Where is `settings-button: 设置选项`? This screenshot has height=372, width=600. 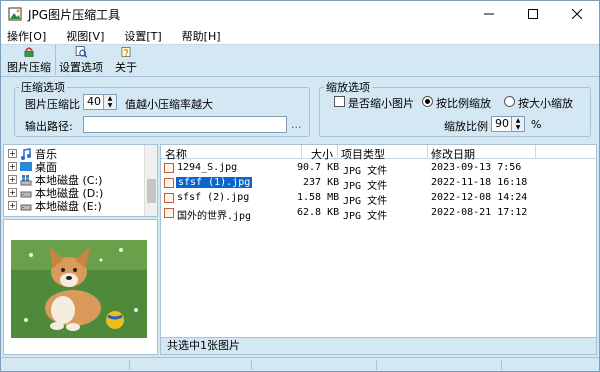
settings-button: 设置选项 is located at coordinates (81, 61).